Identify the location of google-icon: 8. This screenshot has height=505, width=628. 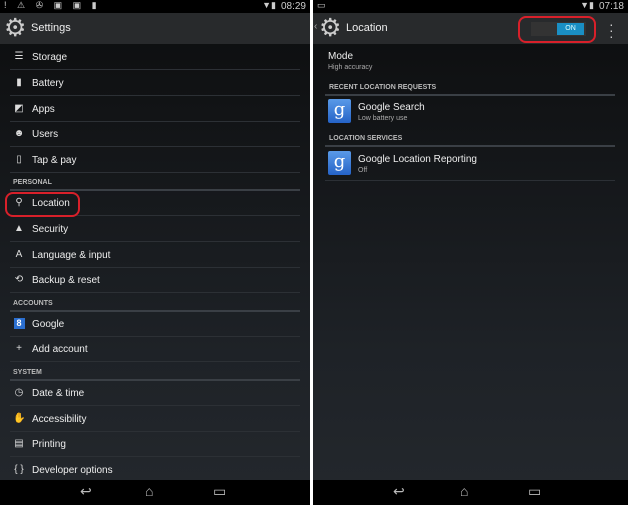
(19, 323).